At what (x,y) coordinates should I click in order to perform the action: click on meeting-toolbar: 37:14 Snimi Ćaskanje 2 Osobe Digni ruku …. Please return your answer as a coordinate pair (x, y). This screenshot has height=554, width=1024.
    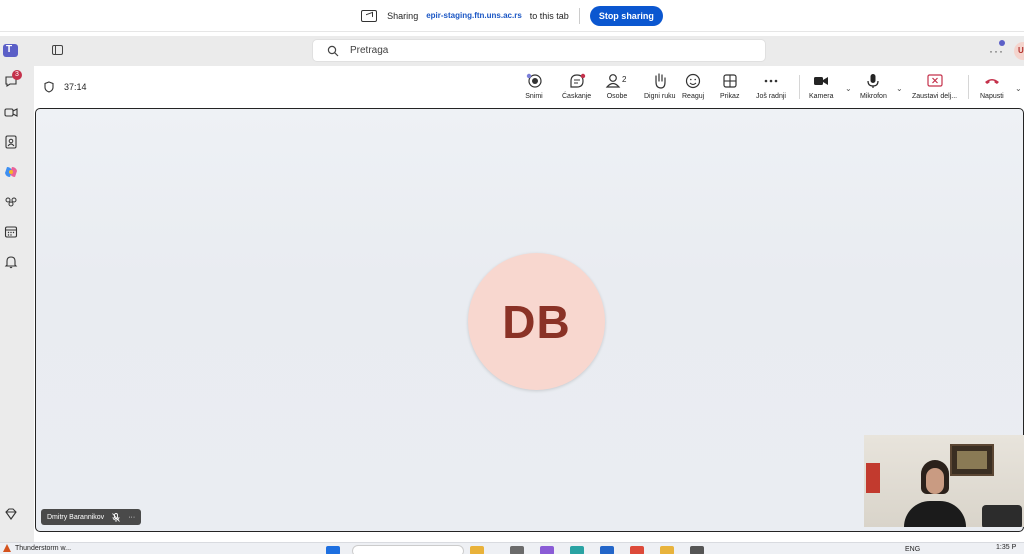
    Looking at the image, I should click on (529, 87).